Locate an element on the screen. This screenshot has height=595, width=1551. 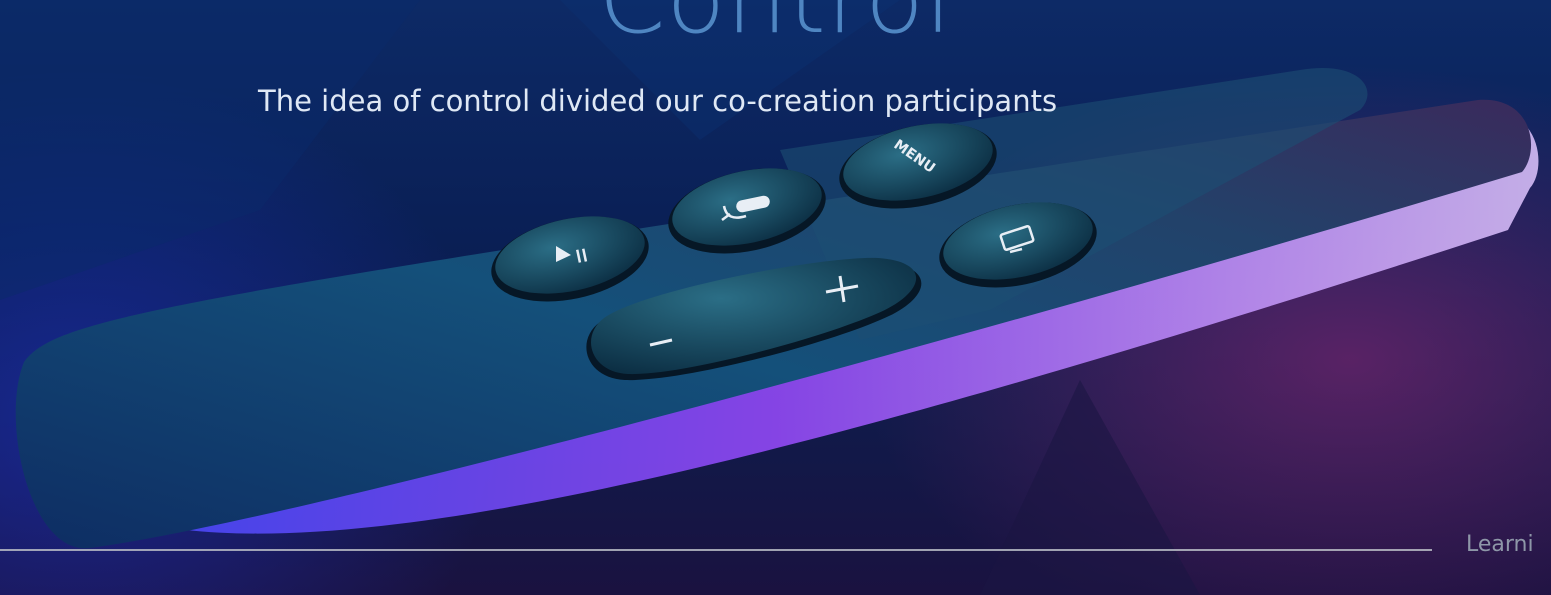
footer-divider is located at coordinates (716, 550).